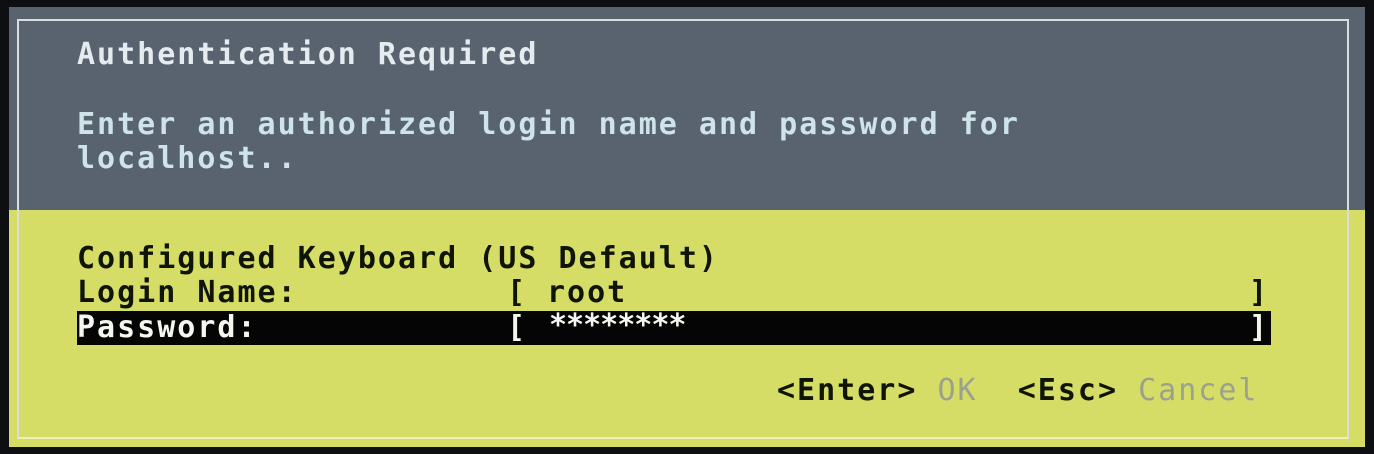 This screenshot has width=1374, height=454. What do you see at coordinates (187, 292) in the screenshot?
I see `login-name-label: Login Name:` at bounding box center [187, 292].